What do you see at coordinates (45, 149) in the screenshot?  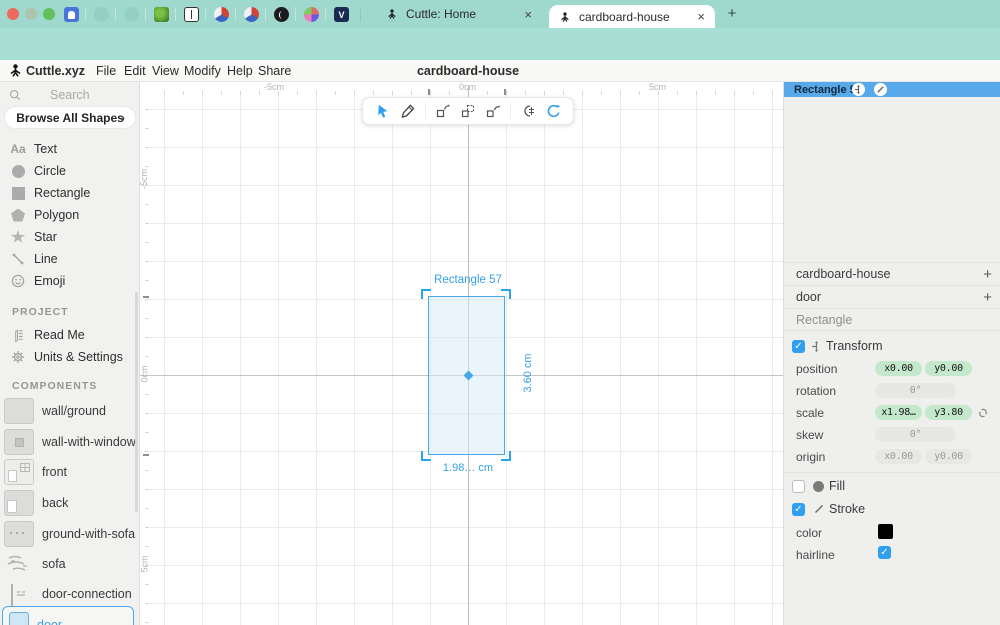 I see `shape-label: Text` at bounding box center [45, 149].